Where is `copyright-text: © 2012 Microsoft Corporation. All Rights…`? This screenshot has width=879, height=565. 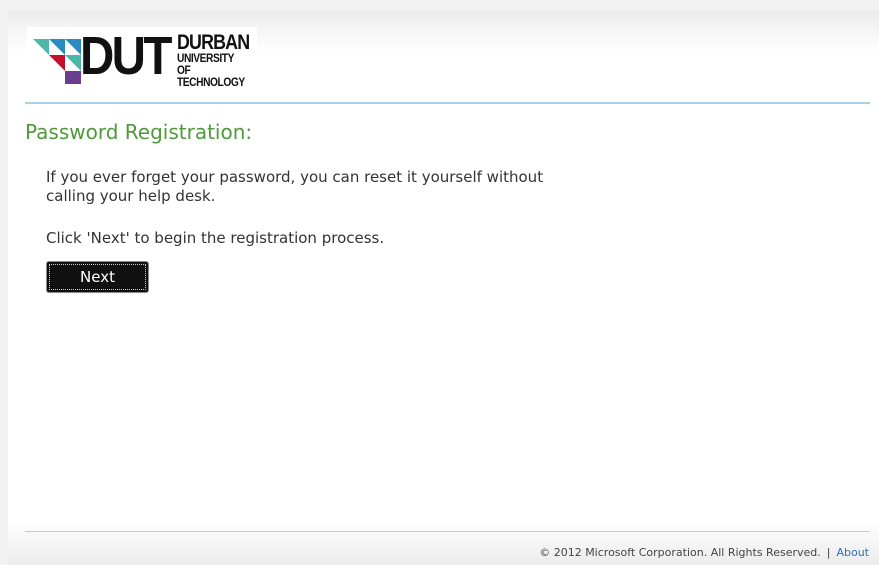 copyright-text: © 2012 Microsoft Corporation. All Rights… is located at coordinates (680, 552).